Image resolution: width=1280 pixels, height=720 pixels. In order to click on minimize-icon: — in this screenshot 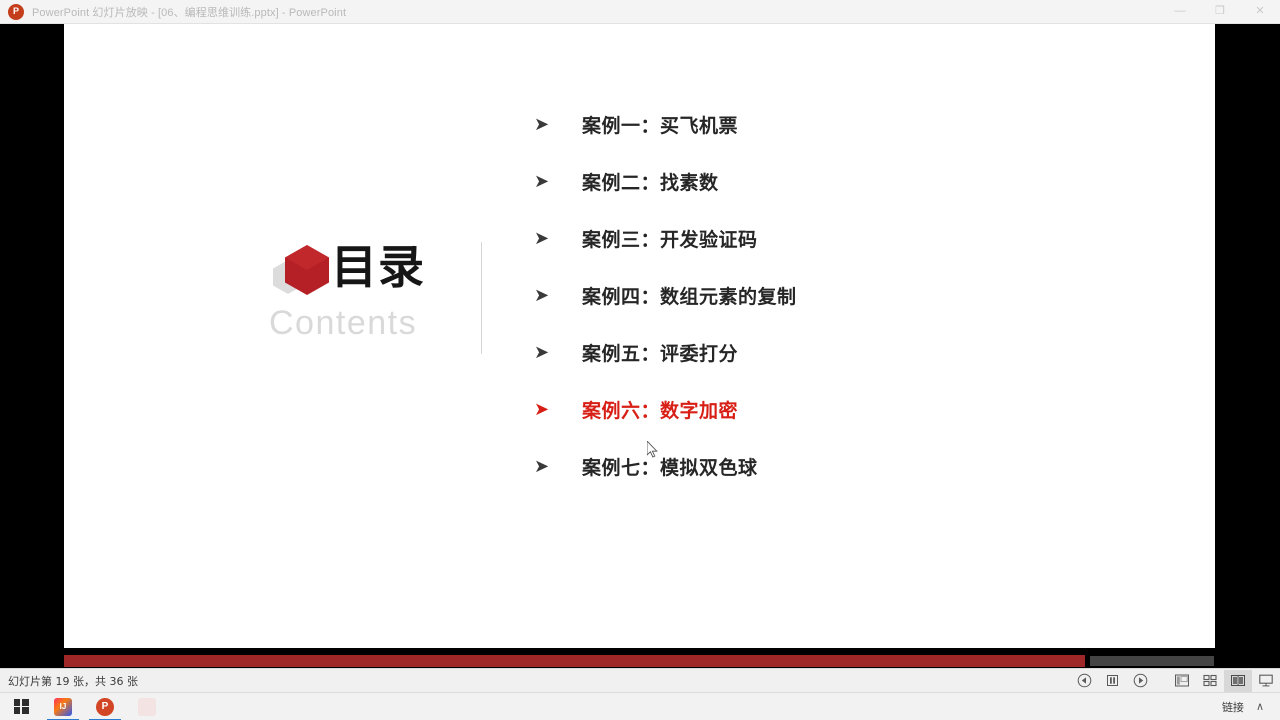, I will do `click(1180, 11)`.